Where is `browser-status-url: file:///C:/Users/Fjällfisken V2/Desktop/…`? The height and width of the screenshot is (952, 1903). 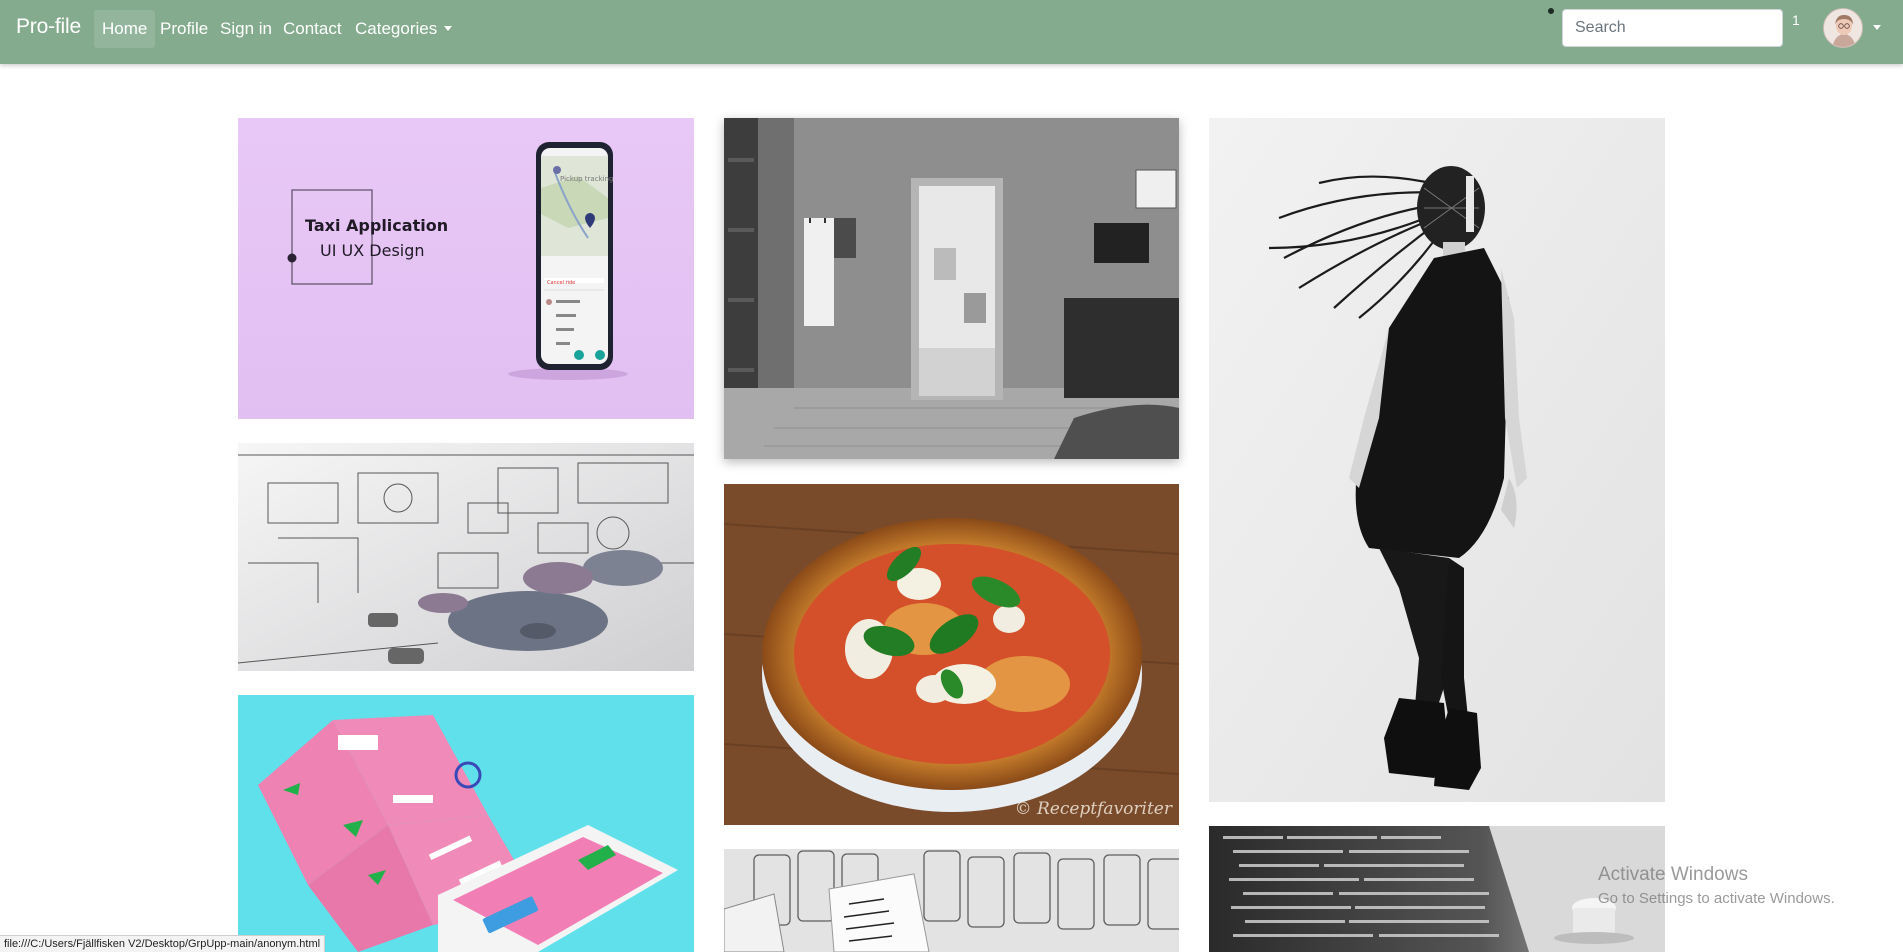 browser-status-url: file:///C:/Users/Fjällfisken V2/Desktop/… is located at coordinates (163, 943).